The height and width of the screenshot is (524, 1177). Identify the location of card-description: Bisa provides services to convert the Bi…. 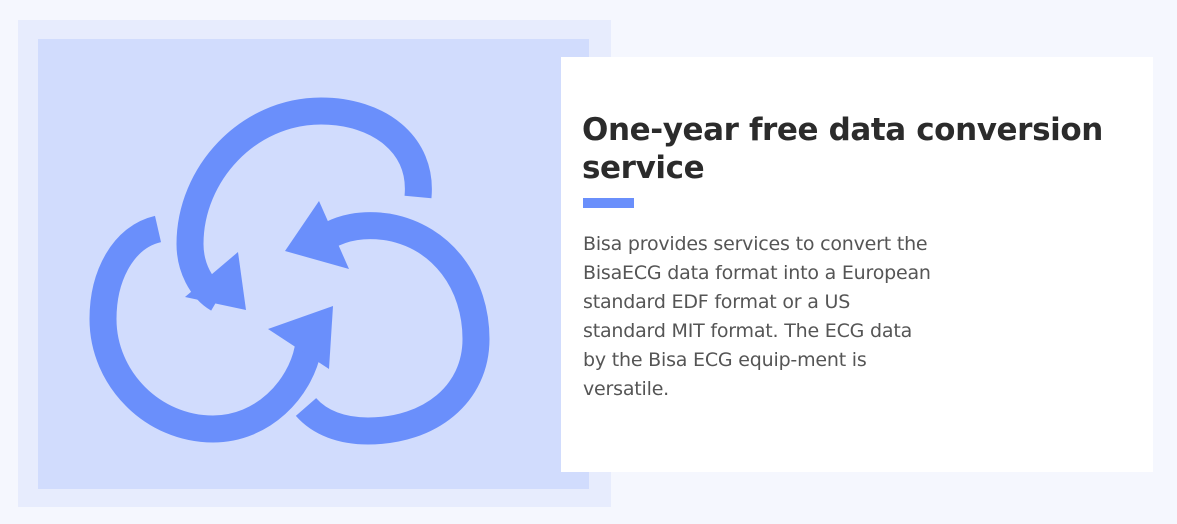
(757, 316).